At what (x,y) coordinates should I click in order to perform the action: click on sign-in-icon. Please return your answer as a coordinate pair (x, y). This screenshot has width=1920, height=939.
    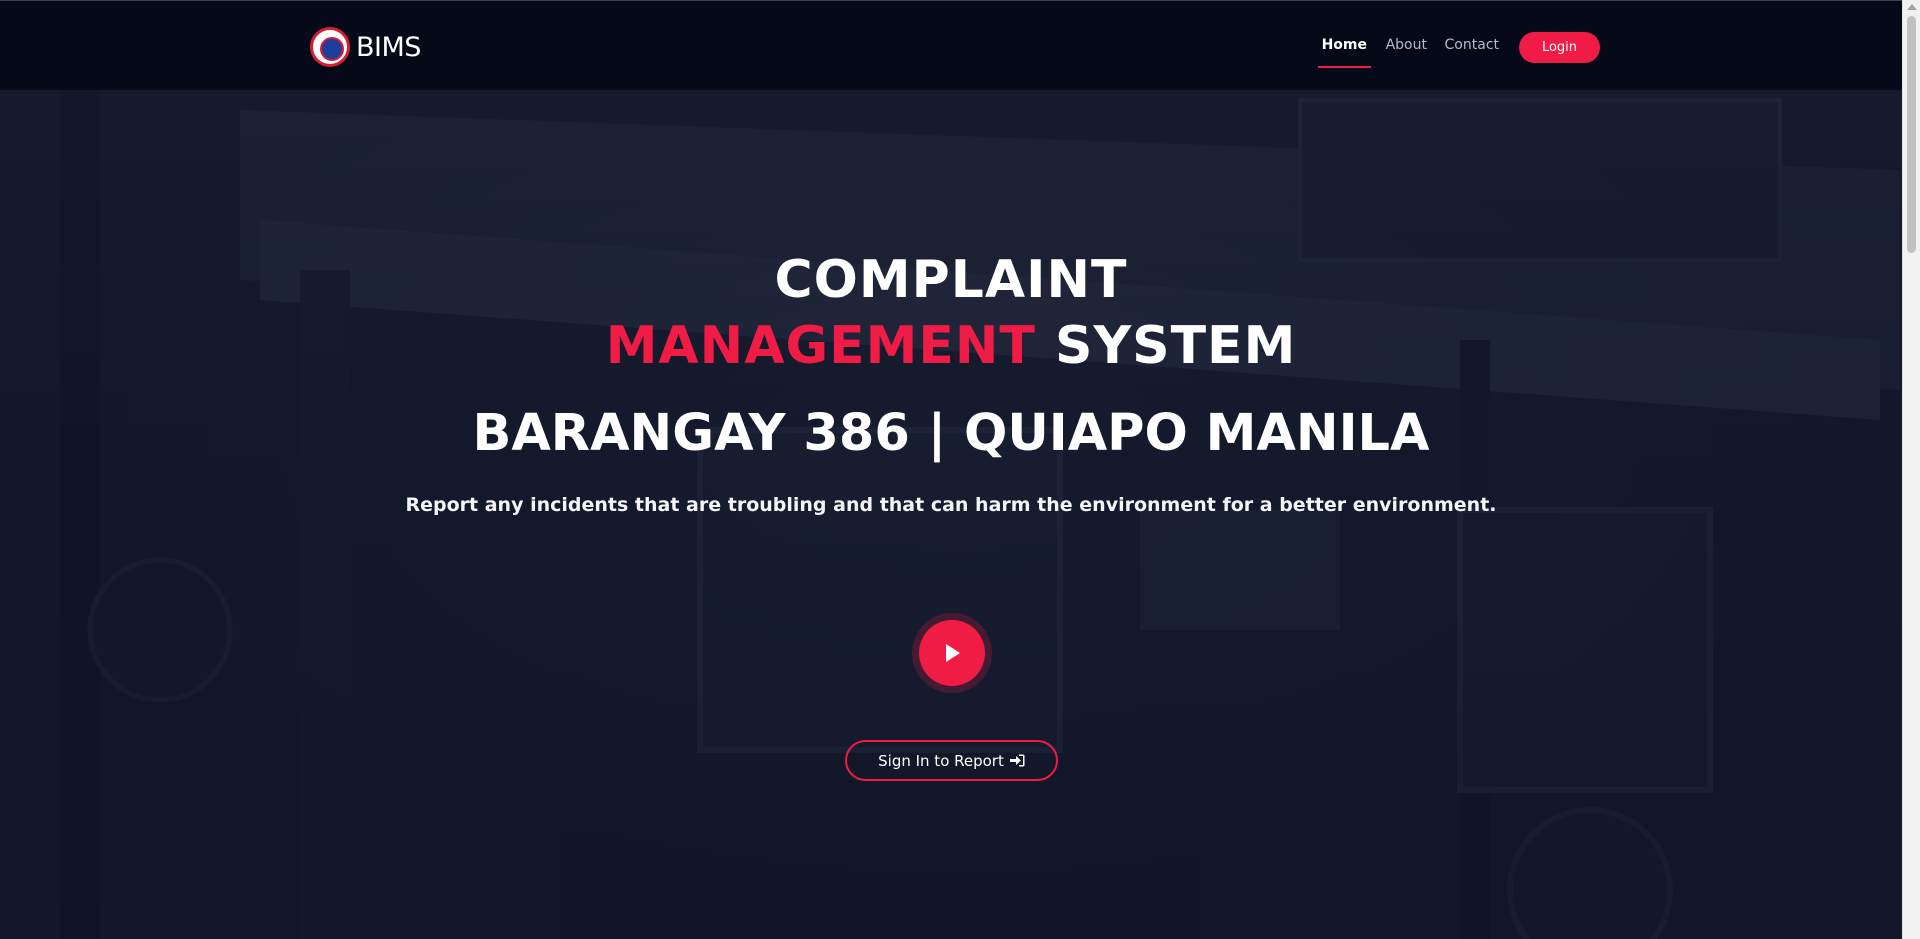
    Looking at the image, I should click on (1017, 760).